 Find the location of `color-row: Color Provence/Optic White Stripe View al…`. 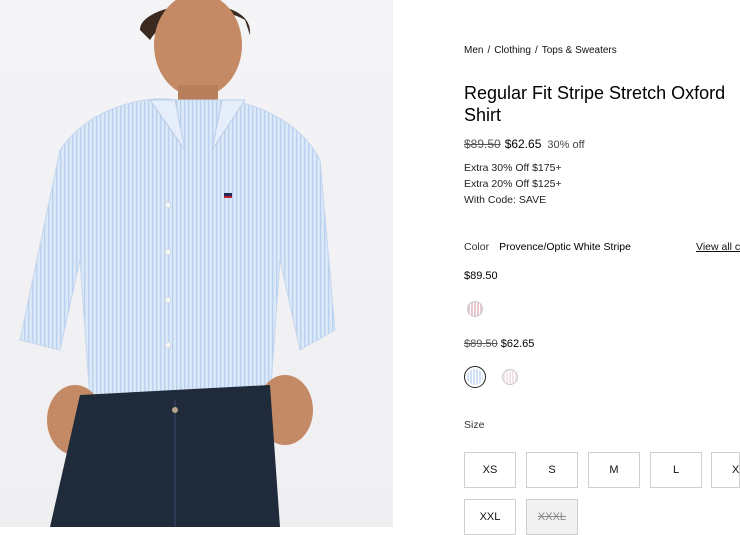

color-row: Color Provence/Optic White Stripe View al… is located at coordinates (602, 247).